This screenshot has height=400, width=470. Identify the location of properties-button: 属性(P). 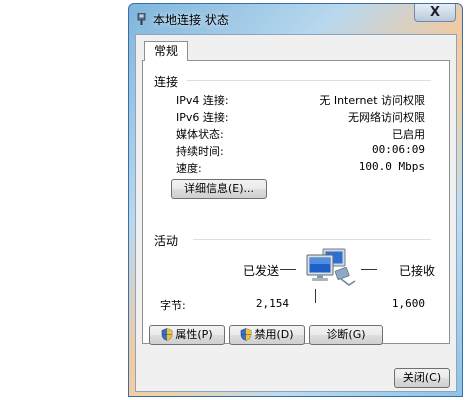
(187, 335).